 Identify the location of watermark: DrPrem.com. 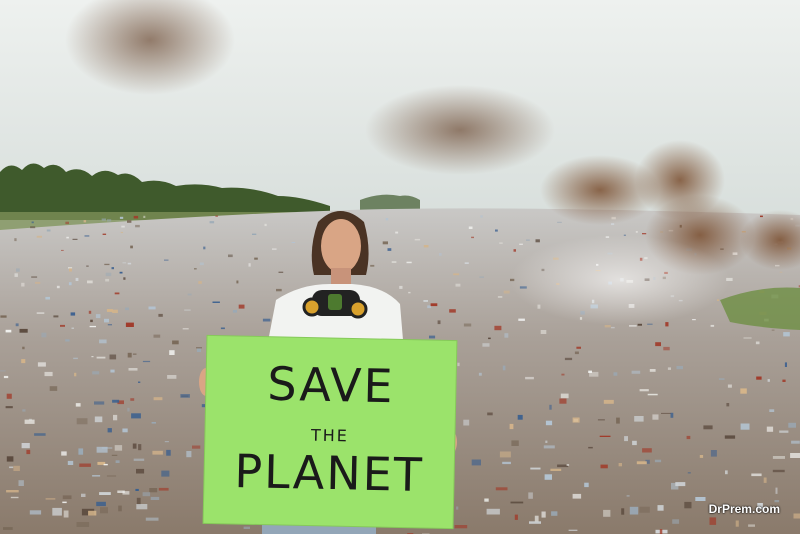
(744, 509).